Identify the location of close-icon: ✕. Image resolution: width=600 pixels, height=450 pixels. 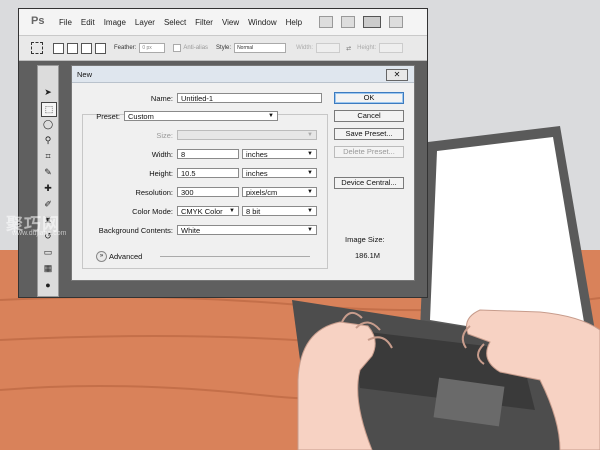
(397, 75).